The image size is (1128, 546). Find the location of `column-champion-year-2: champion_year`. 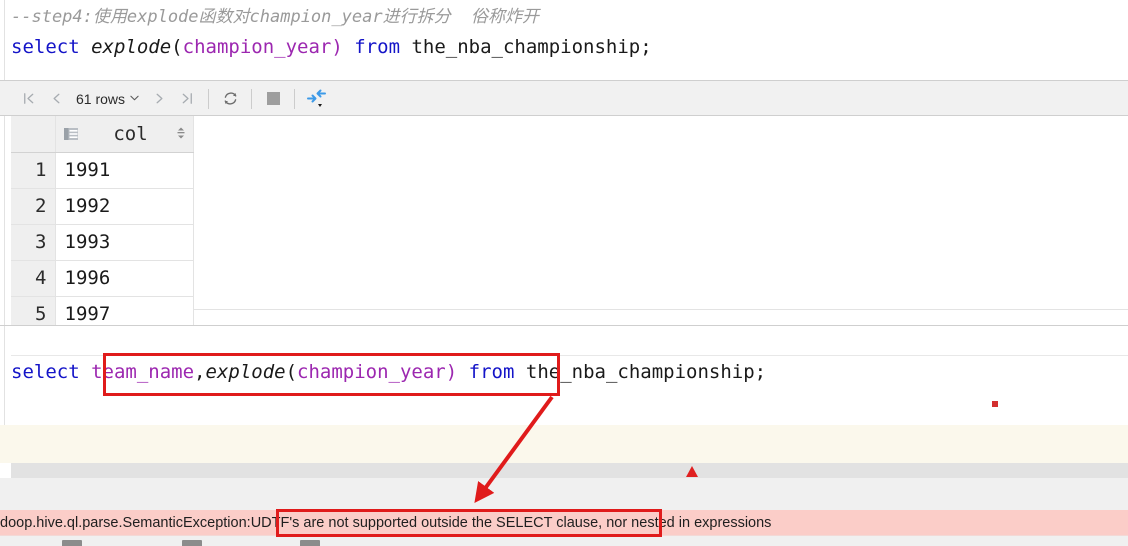

column-champion-year-2: champion_year is located at coordinates (371, 372).